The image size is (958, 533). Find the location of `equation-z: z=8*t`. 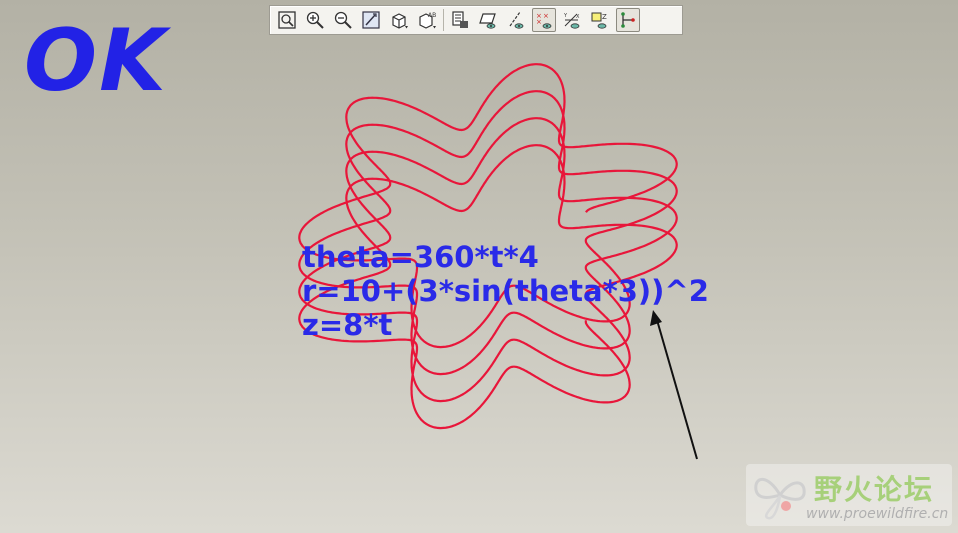

equation-z: z=8*t is located at coordinates (347, 325).